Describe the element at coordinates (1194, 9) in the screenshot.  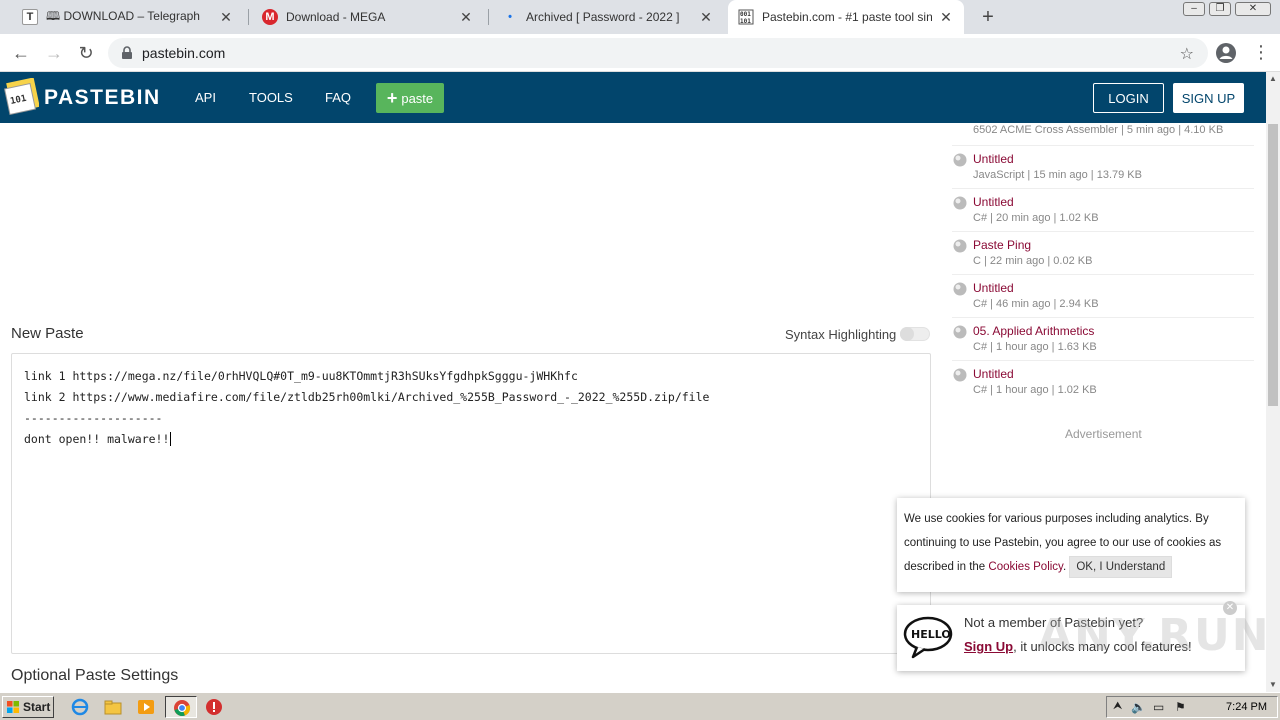
I see `minimize-icon: –` at that location.